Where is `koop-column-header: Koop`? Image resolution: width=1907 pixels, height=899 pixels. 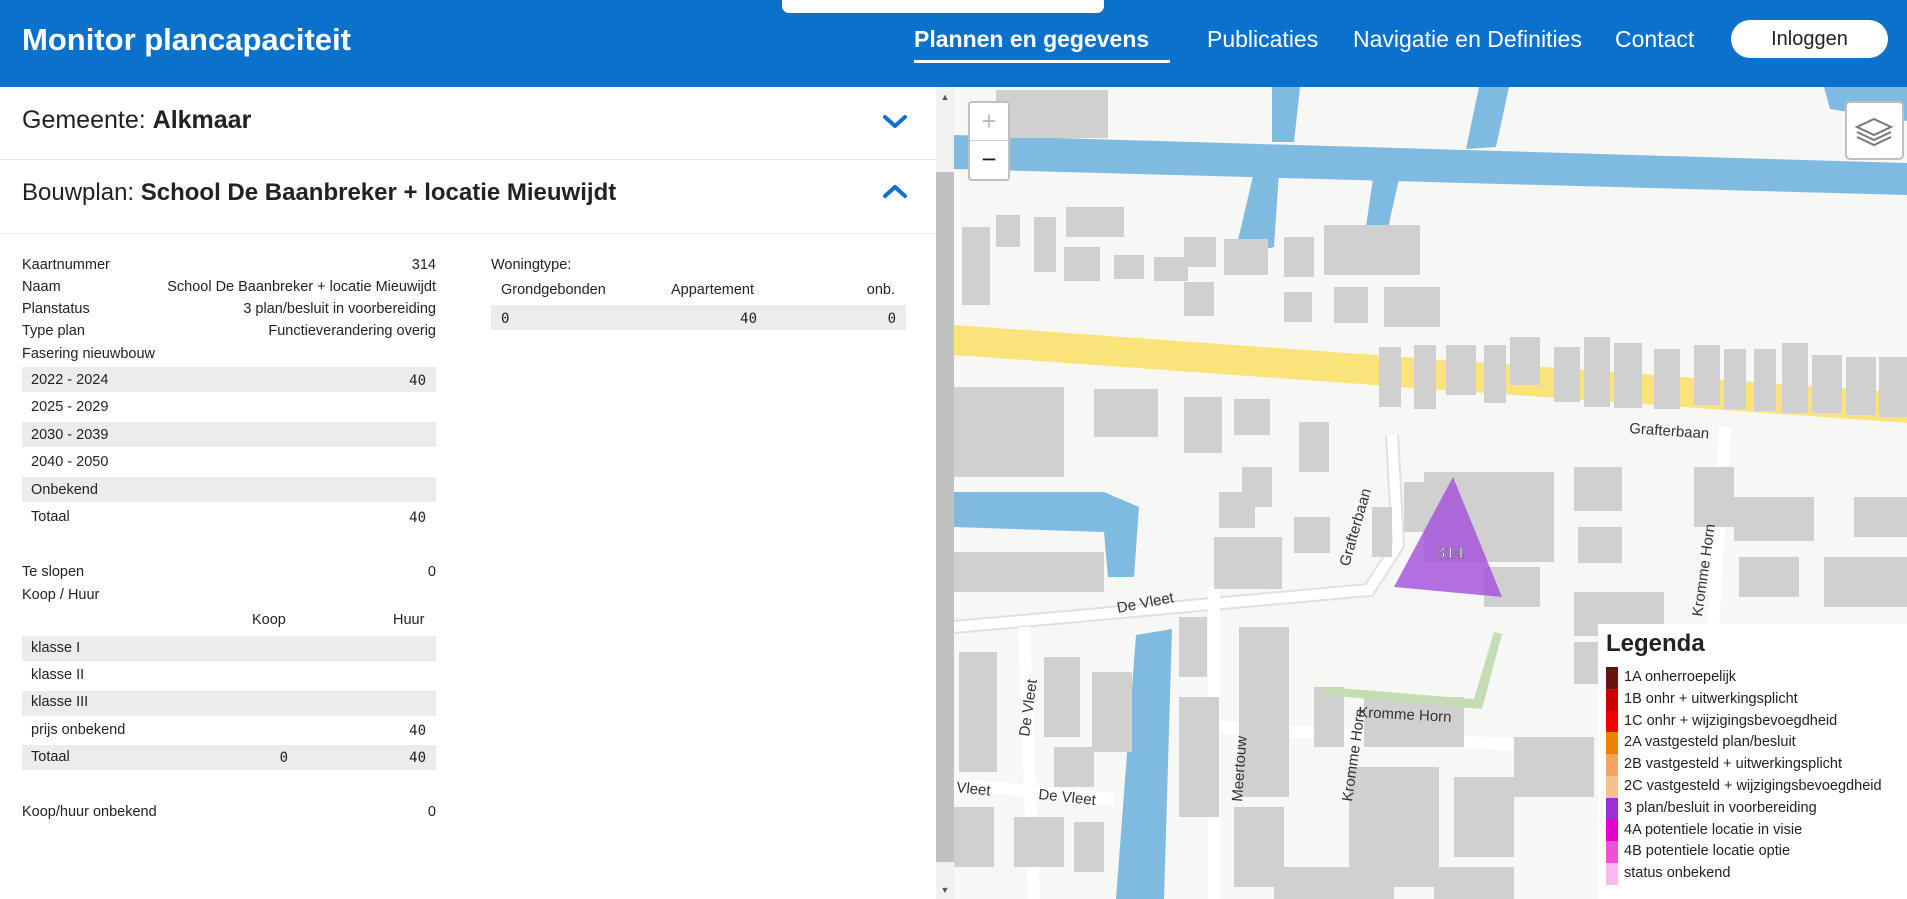
koop-column-header: Koop is located at coordinates (269, 620).